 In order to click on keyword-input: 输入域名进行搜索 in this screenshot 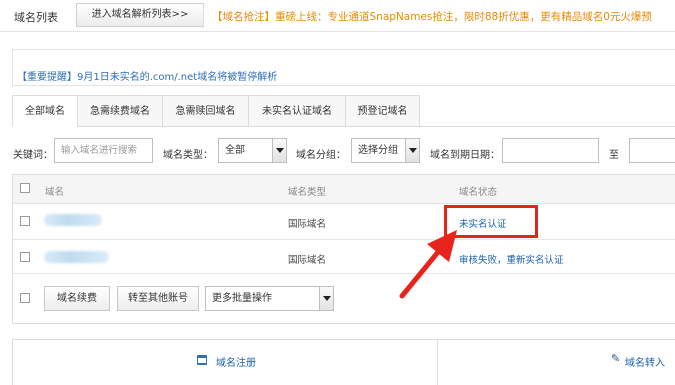, I will do `click(103, 150)`.